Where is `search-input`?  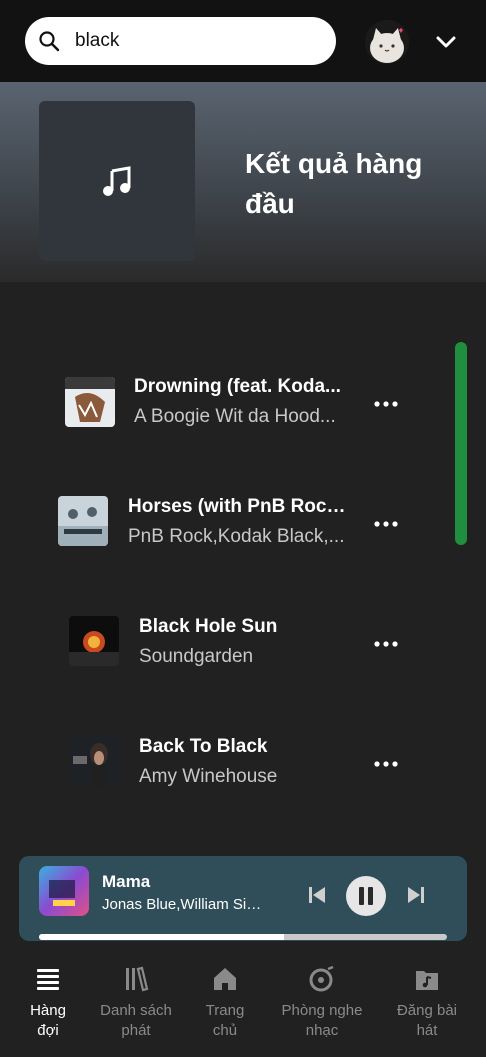
search-input is located at coordinates (200, 41).